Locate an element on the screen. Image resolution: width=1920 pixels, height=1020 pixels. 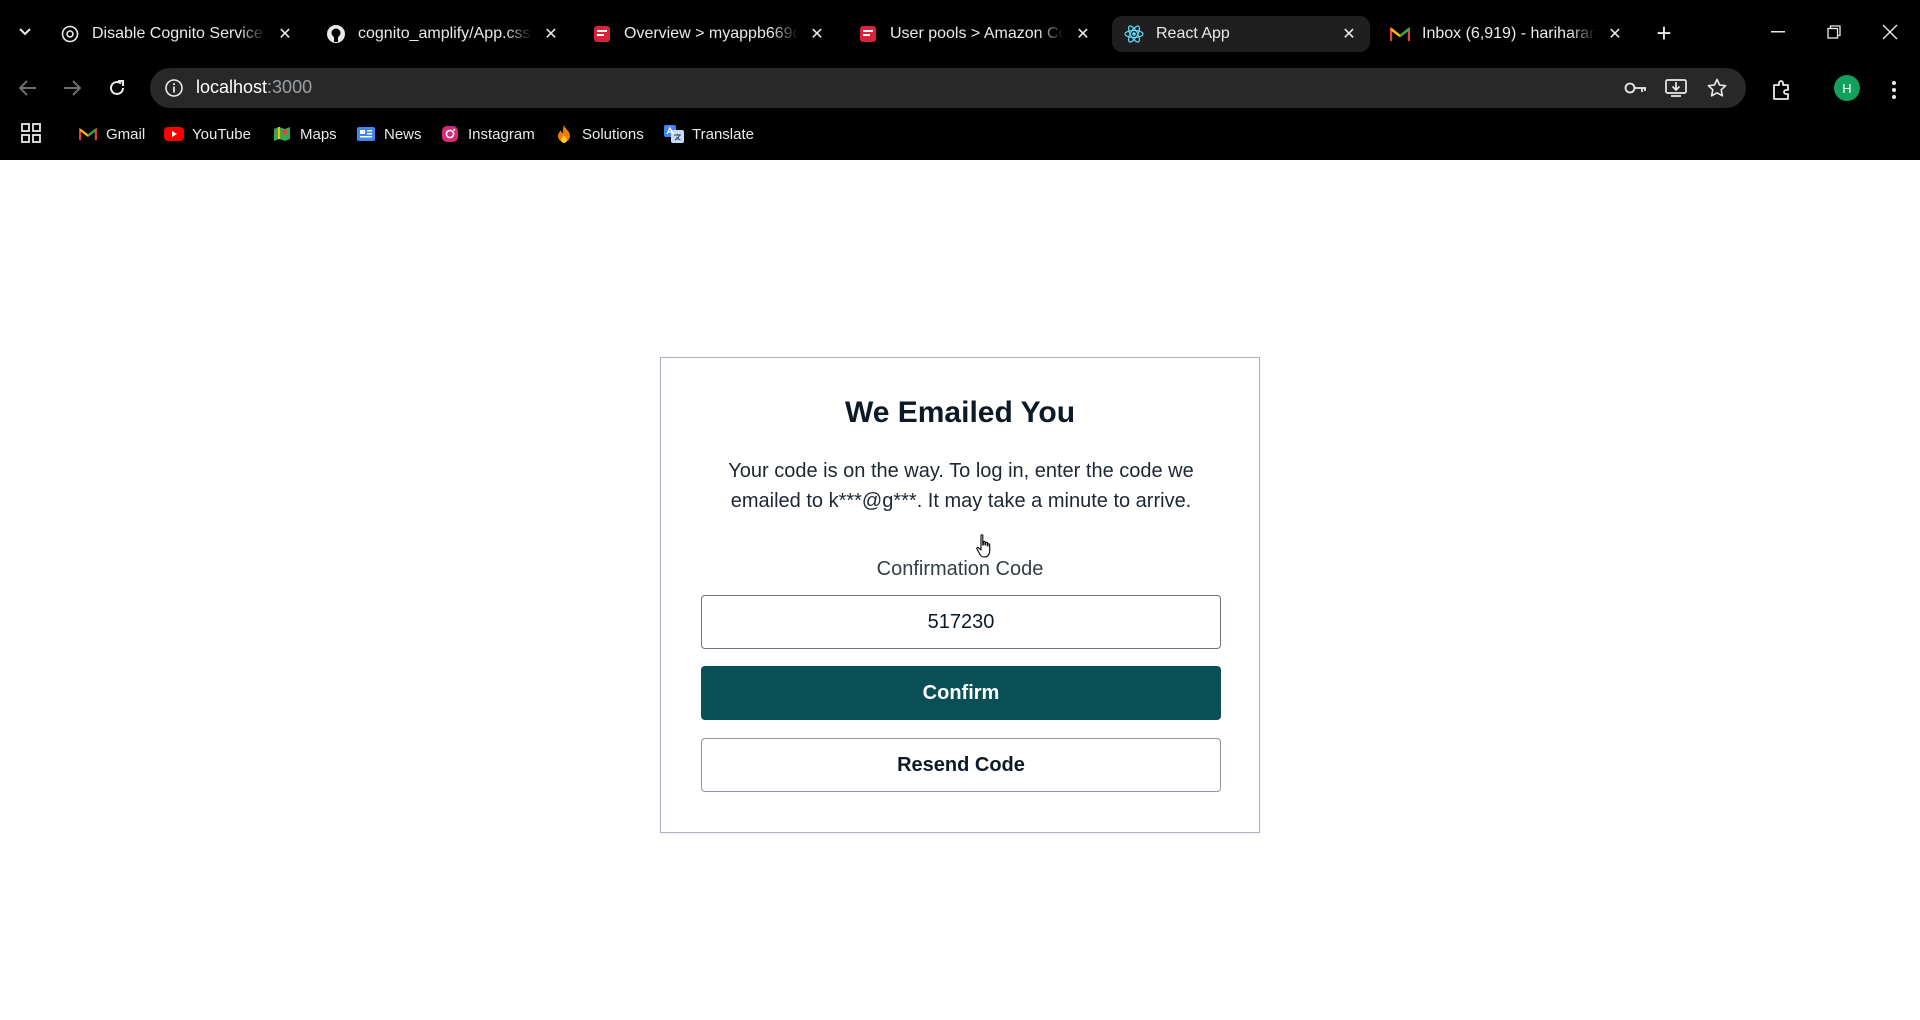
solutions-icon is located at coordinates (564, 134).